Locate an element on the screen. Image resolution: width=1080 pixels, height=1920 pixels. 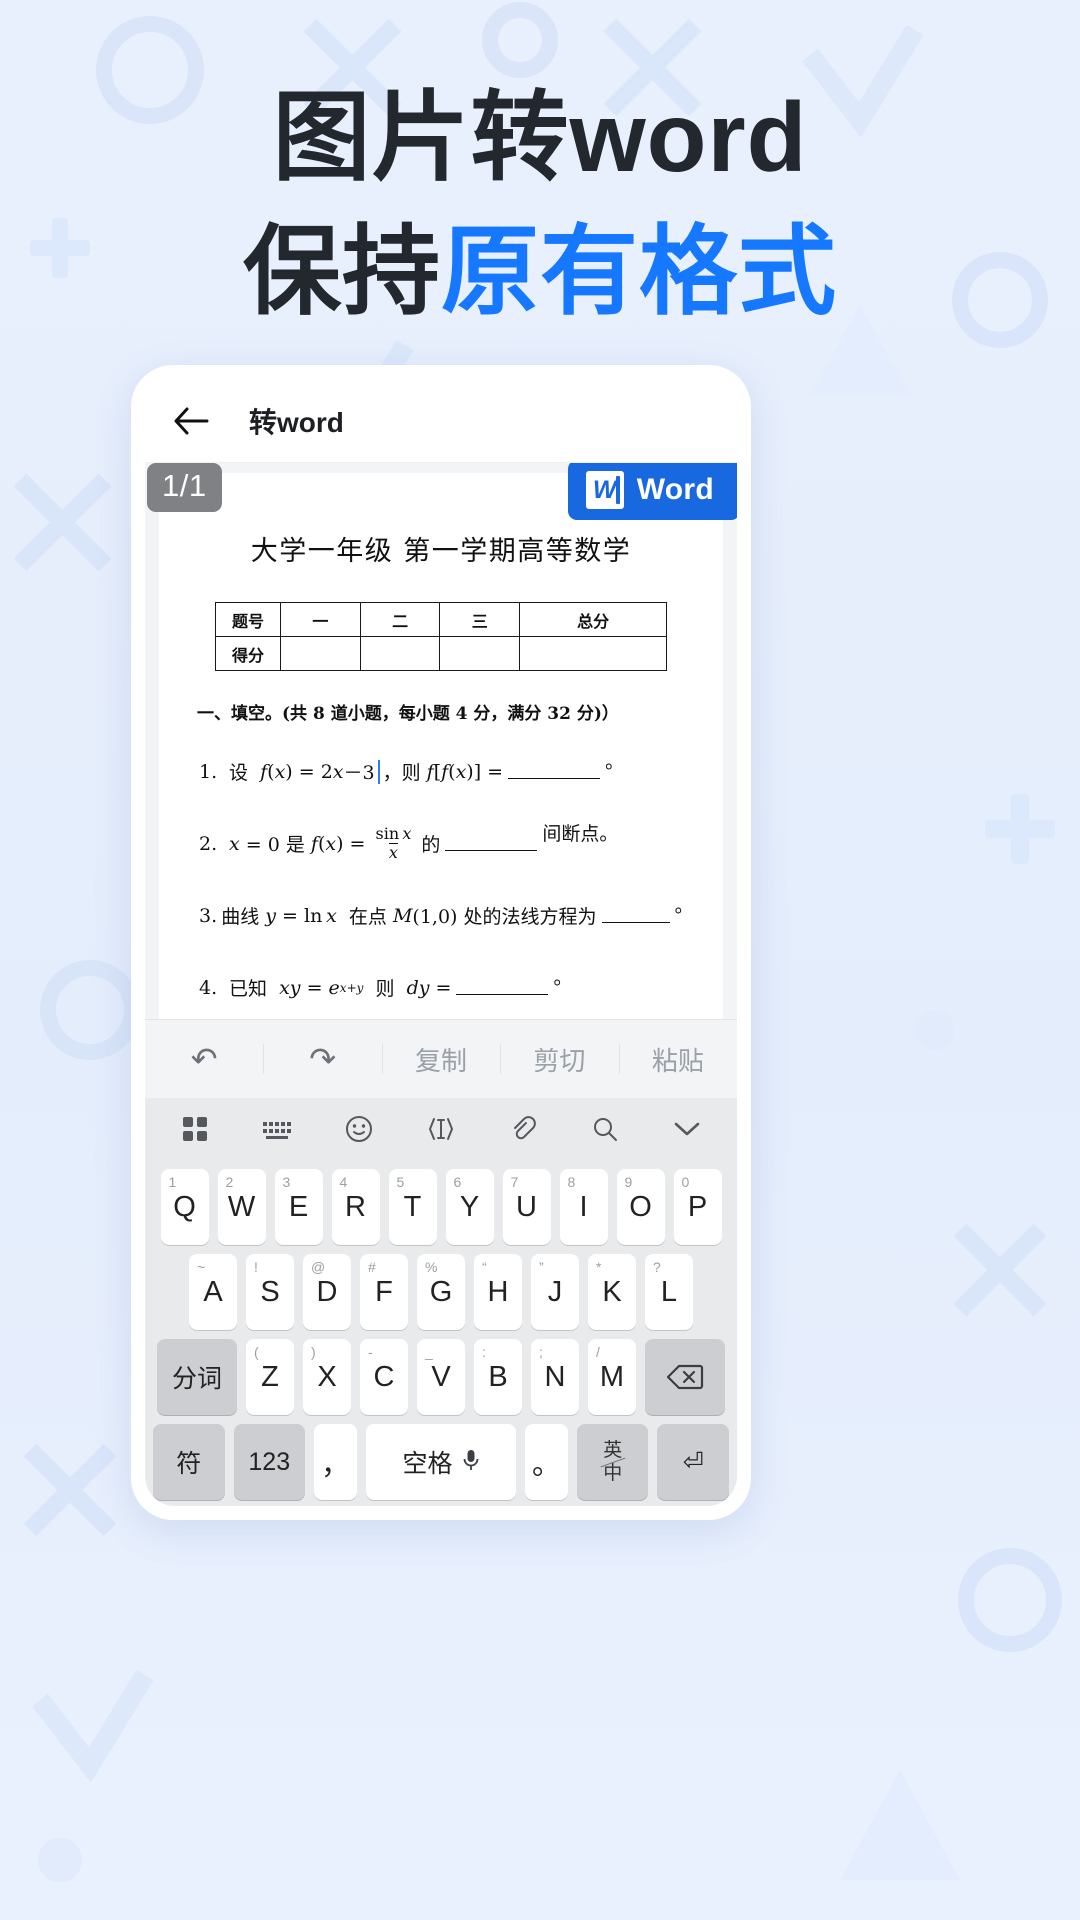
key-a: ~ A is located at coordinates (213, 1292).